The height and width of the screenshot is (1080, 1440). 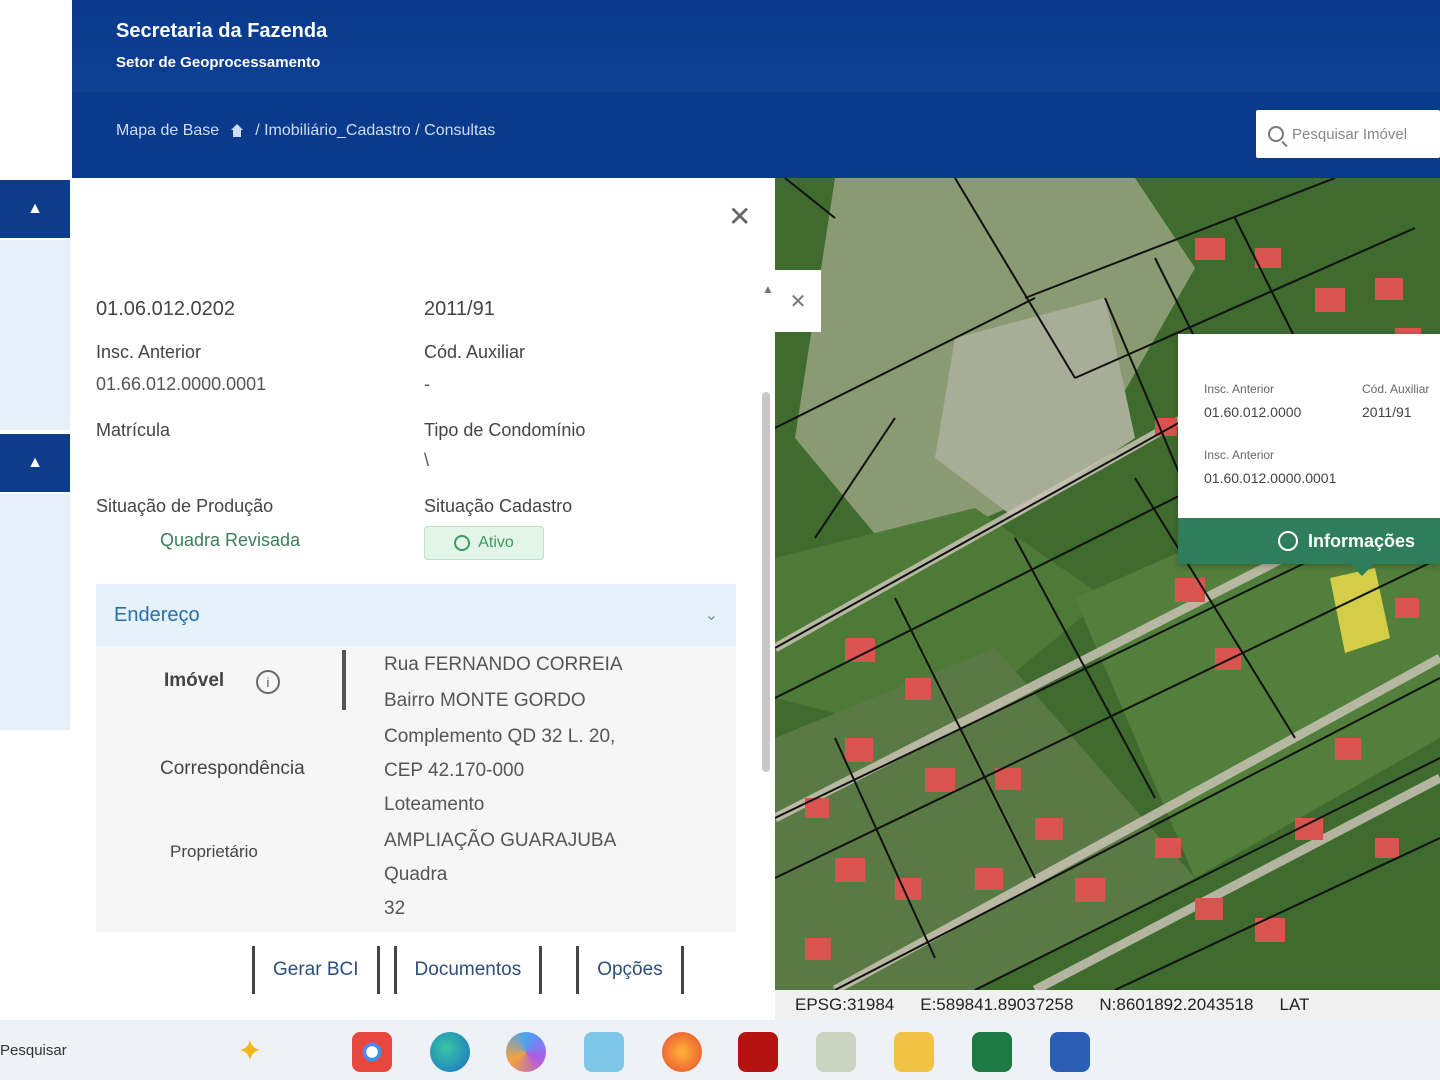 I want to click on tab-imovel: Imóvel, so click(x=194, y=681).